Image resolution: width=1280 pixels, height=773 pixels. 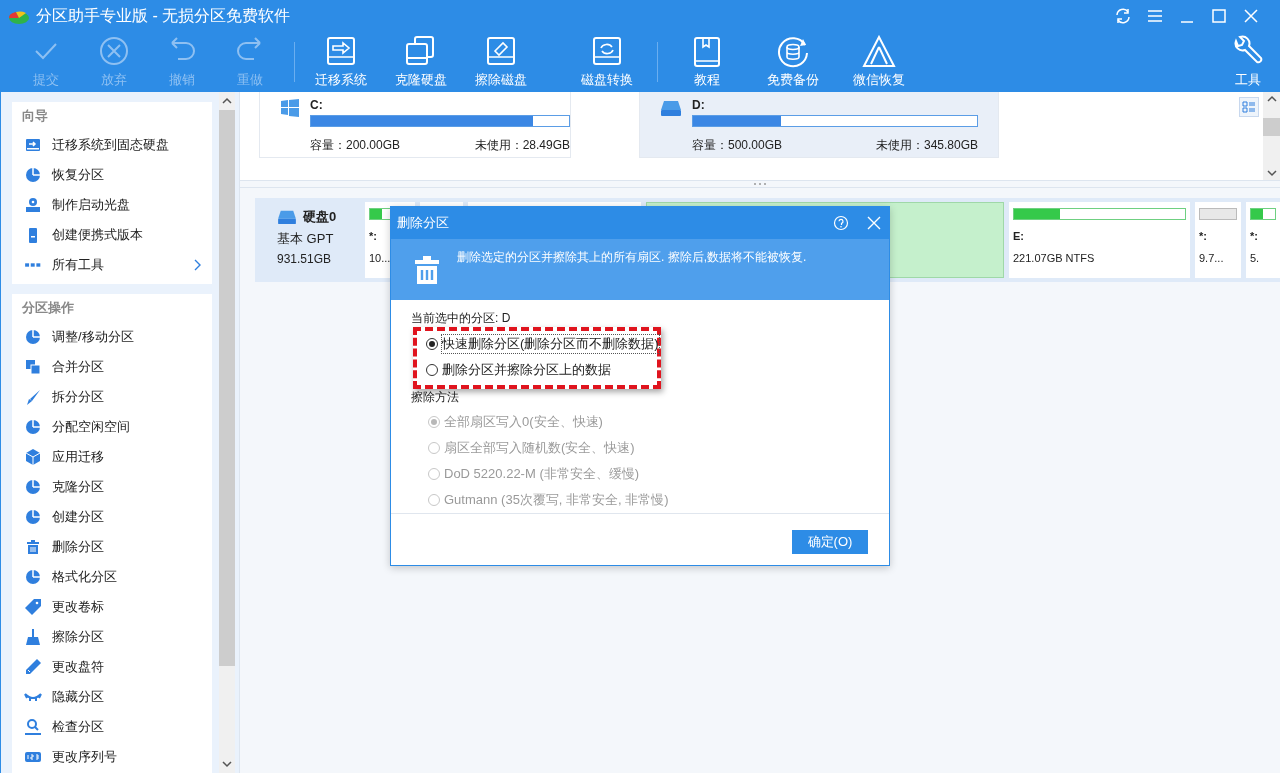 I want to click on volume-name: D:, so click(x=699, y=105).